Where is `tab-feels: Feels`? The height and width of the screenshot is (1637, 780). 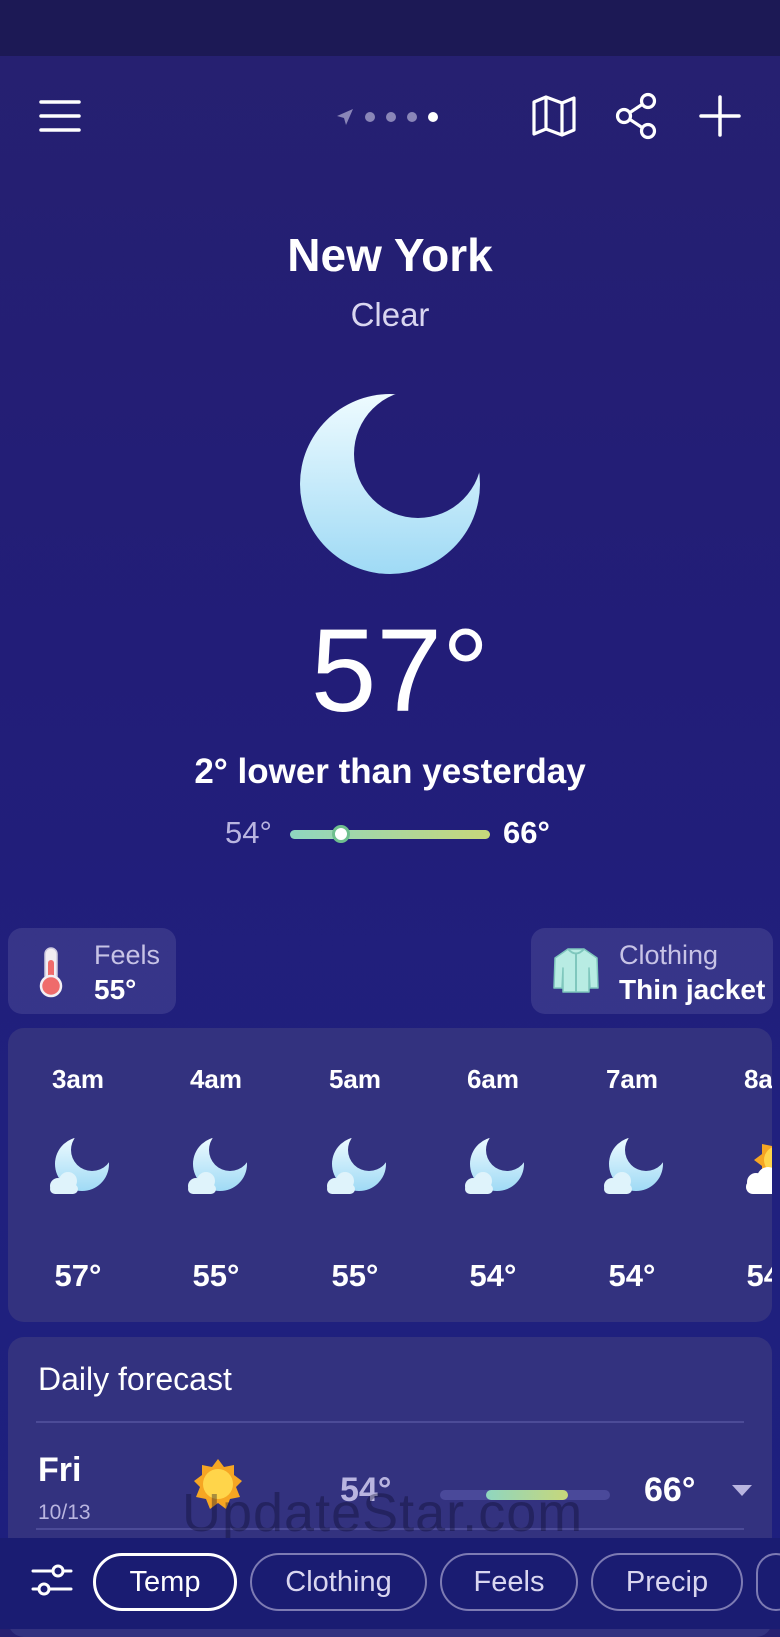
tab-feels: Feels is located at coordinates (509, 1582).